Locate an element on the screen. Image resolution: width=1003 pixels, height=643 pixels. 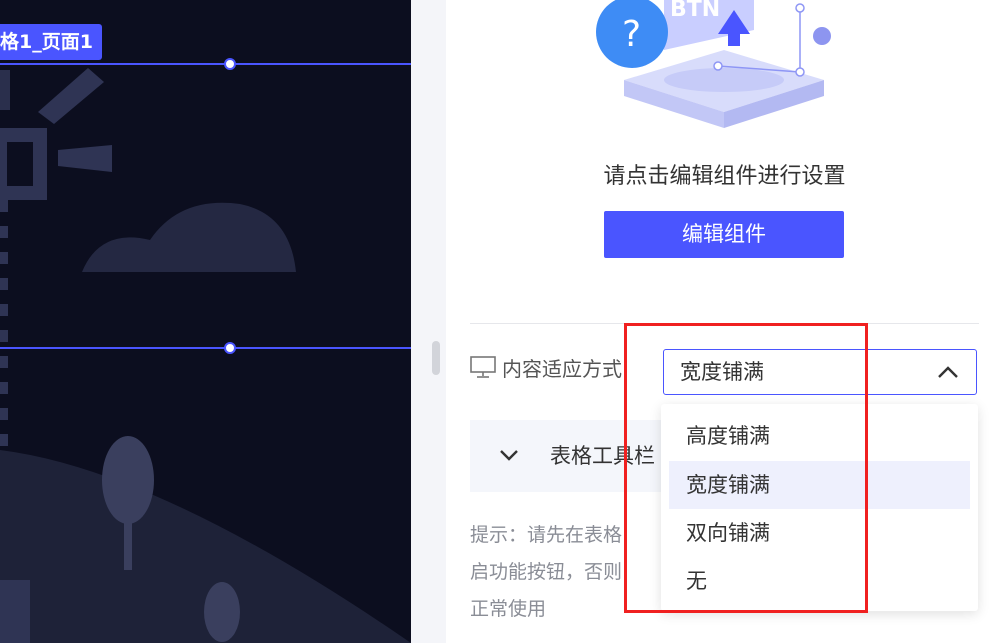
page-label: 格1_页面1 is located at coordinates (51, 42).